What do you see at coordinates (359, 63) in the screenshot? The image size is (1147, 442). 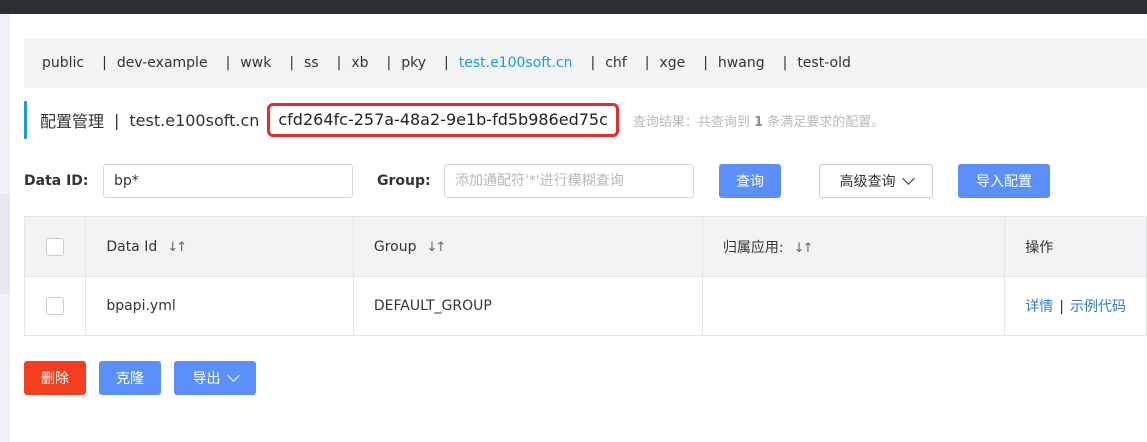 I see `namespace-xb: xb` at bounding box center [359, 63].